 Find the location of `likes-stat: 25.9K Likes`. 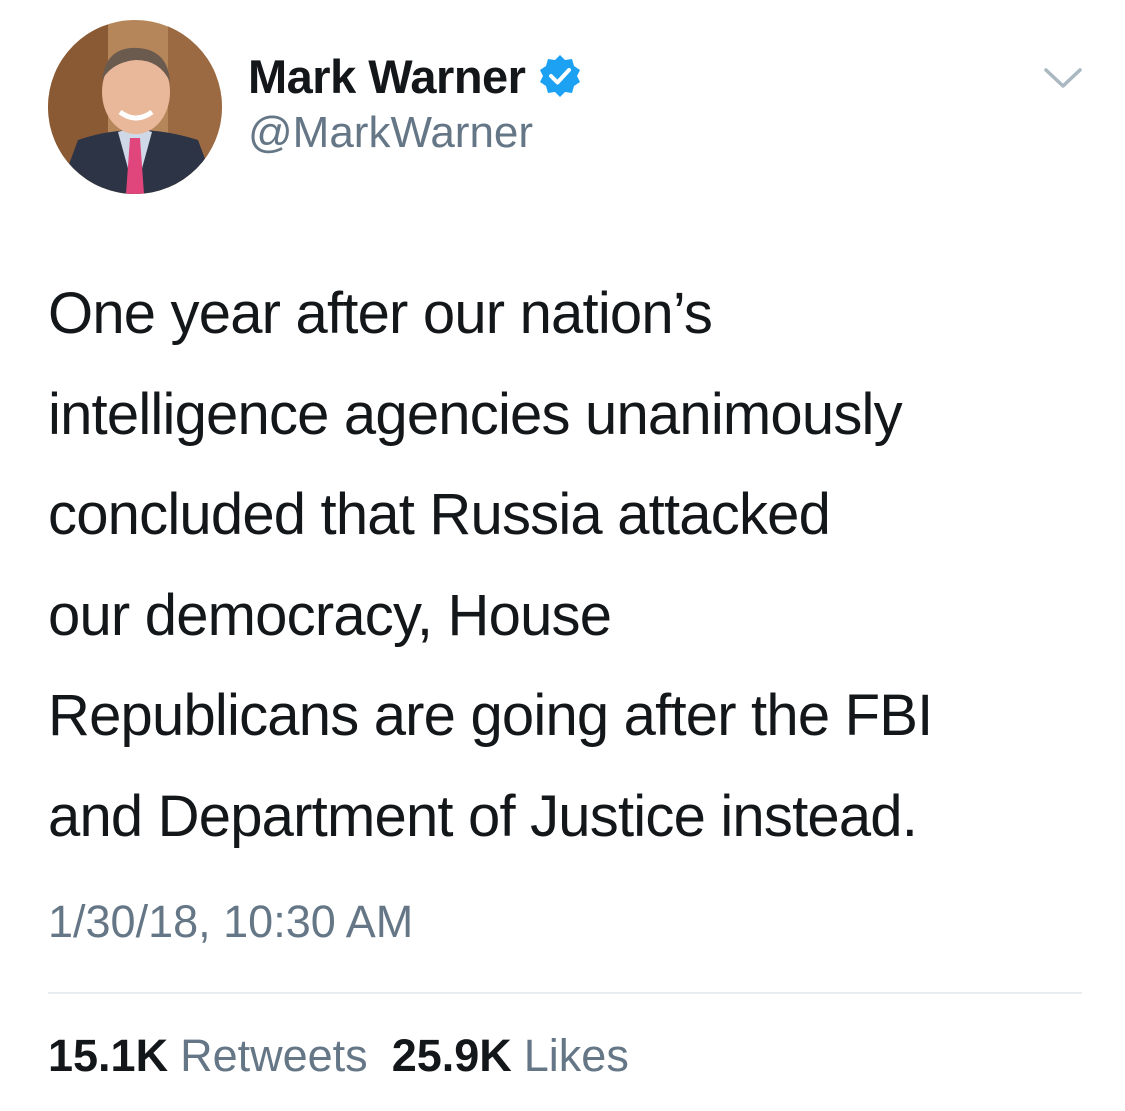

likes-stat: 25.9K Likes is located at coordinates (510, 1056).